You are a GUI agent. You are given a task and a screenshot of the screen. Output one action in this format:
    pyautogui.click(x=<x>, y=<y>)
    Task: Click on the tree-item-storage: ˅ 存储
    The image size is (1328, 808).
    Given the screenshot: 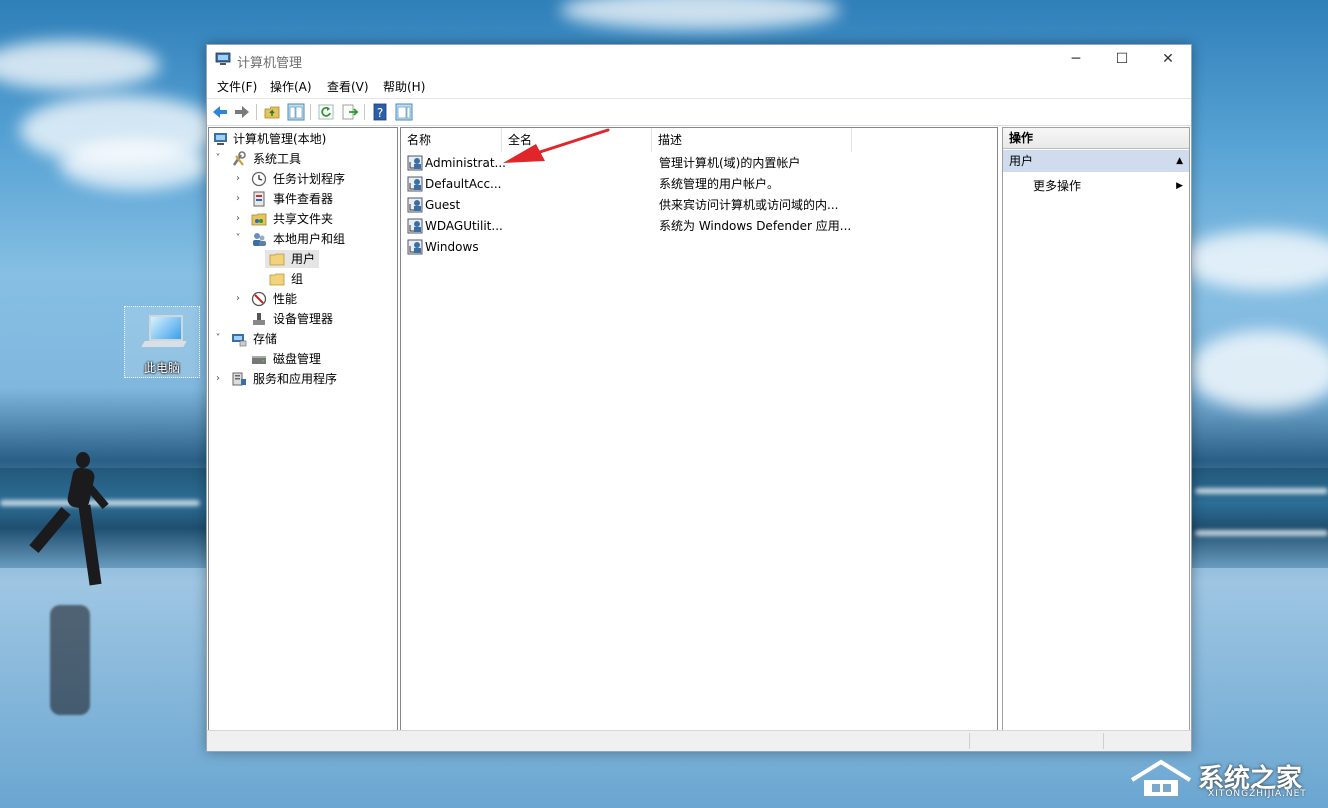 What is the action you would take?
    pyautogui.click(x=303, y=339)
    